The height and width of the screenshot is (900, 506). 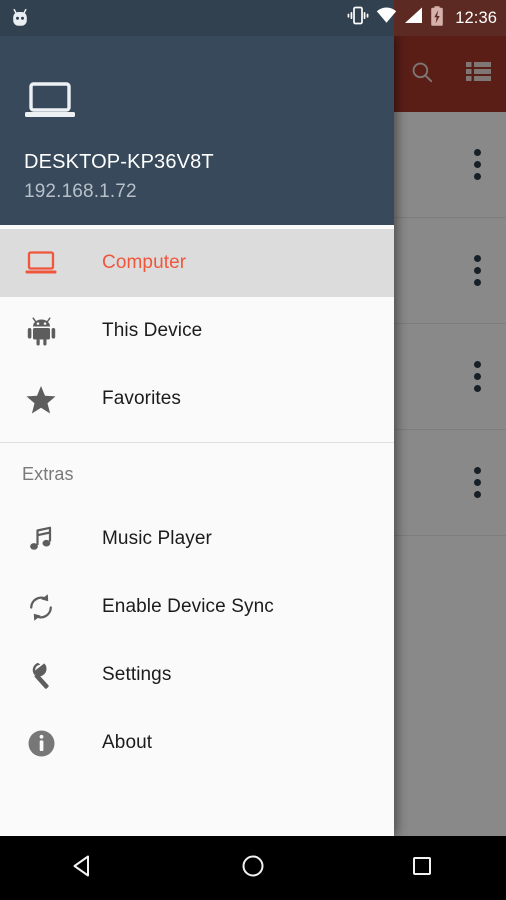 What do you see at coordinates (253, 18) in the screenshot?
I see `status-bar: 12:36` at bounding box center [253, 18].